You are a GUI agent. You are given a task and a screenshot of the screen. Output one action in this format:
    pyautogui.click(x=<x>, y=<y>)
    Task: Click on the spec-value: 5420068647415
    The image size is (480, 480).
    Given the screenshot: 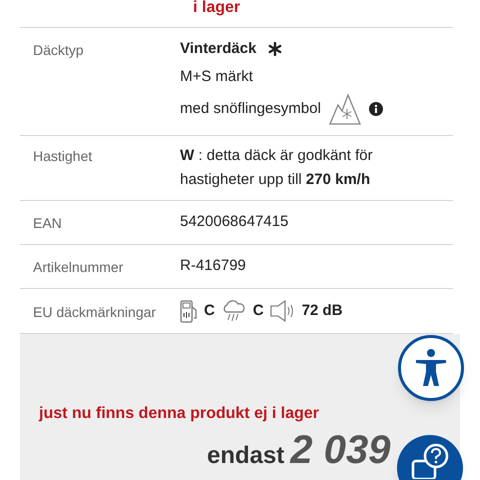 What is the action you would take?
    pyautogui.click(x=234, y=221)
    